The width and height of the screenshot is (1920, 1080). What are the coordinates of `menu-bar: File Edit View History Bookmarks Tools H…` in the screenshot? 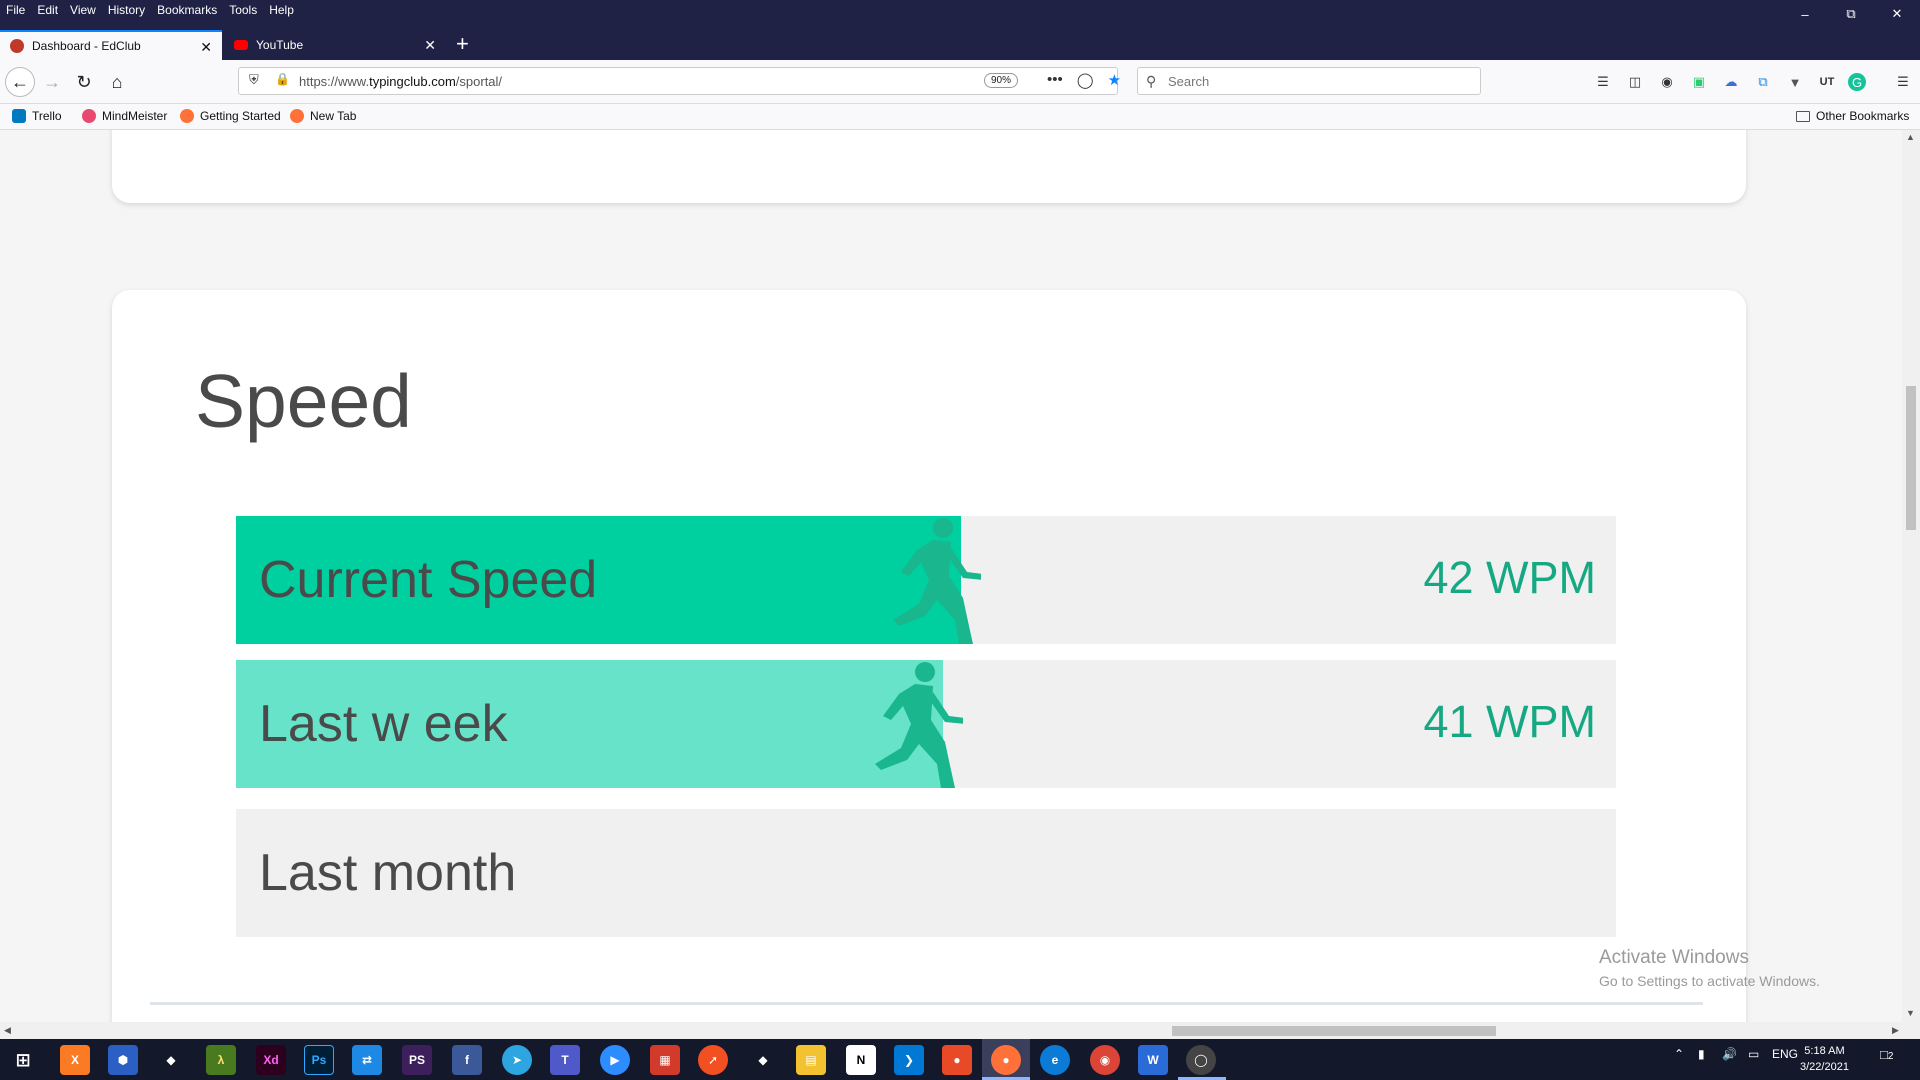 It's located at (153, 10).